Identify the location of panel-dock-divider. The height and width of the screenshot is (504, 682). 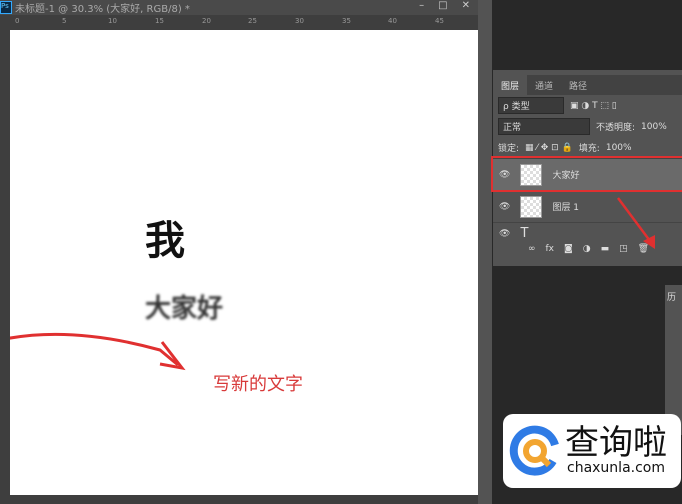
(485, 252).